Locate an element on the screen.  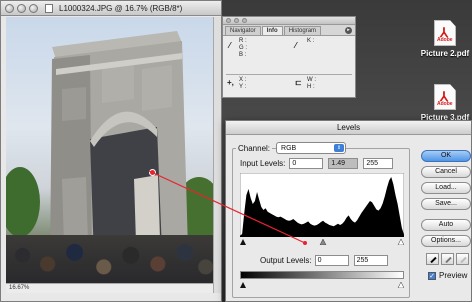
input-slider is located at coordinates (322, 241).